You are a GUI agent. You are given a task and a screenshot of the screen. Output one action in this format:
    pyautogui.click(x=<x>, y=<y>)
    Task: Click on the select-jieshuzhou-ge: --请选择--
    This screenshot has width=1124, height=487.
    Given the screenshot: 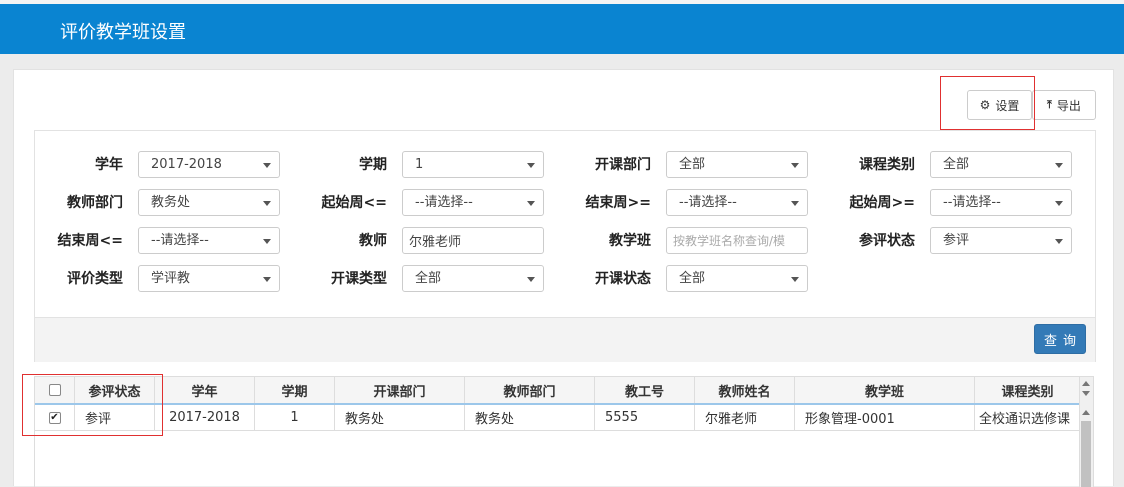 What is the action you would take?
    pyautogui.click(x=737, y=202)
    